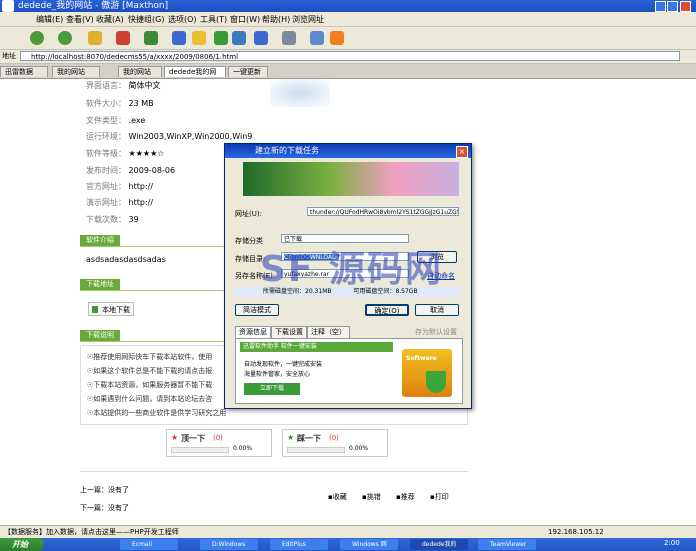 This screenshot has width=696, height=551. I want to click on url-label: 网址(U):, so click(248, 214).